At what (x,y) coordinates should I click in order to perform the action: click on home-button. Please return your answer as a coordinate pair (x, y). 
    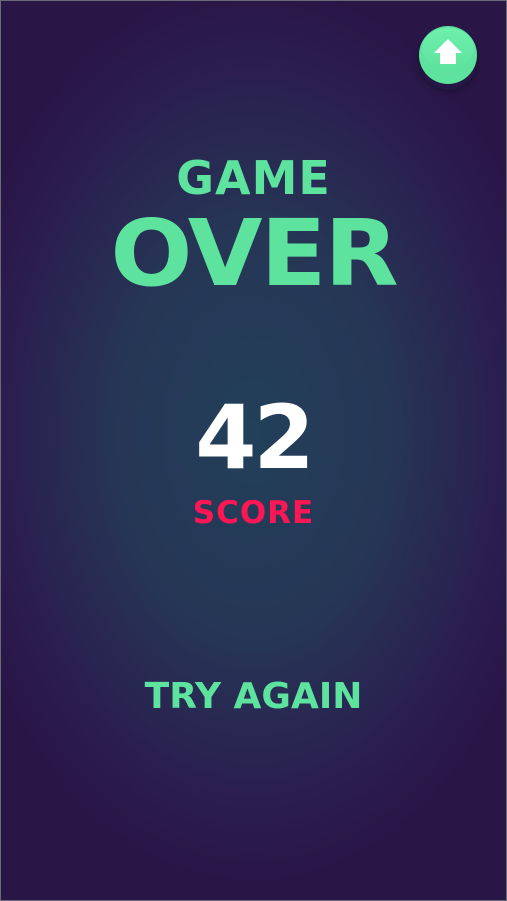
    Looking at the image, I should click on (448, 55).